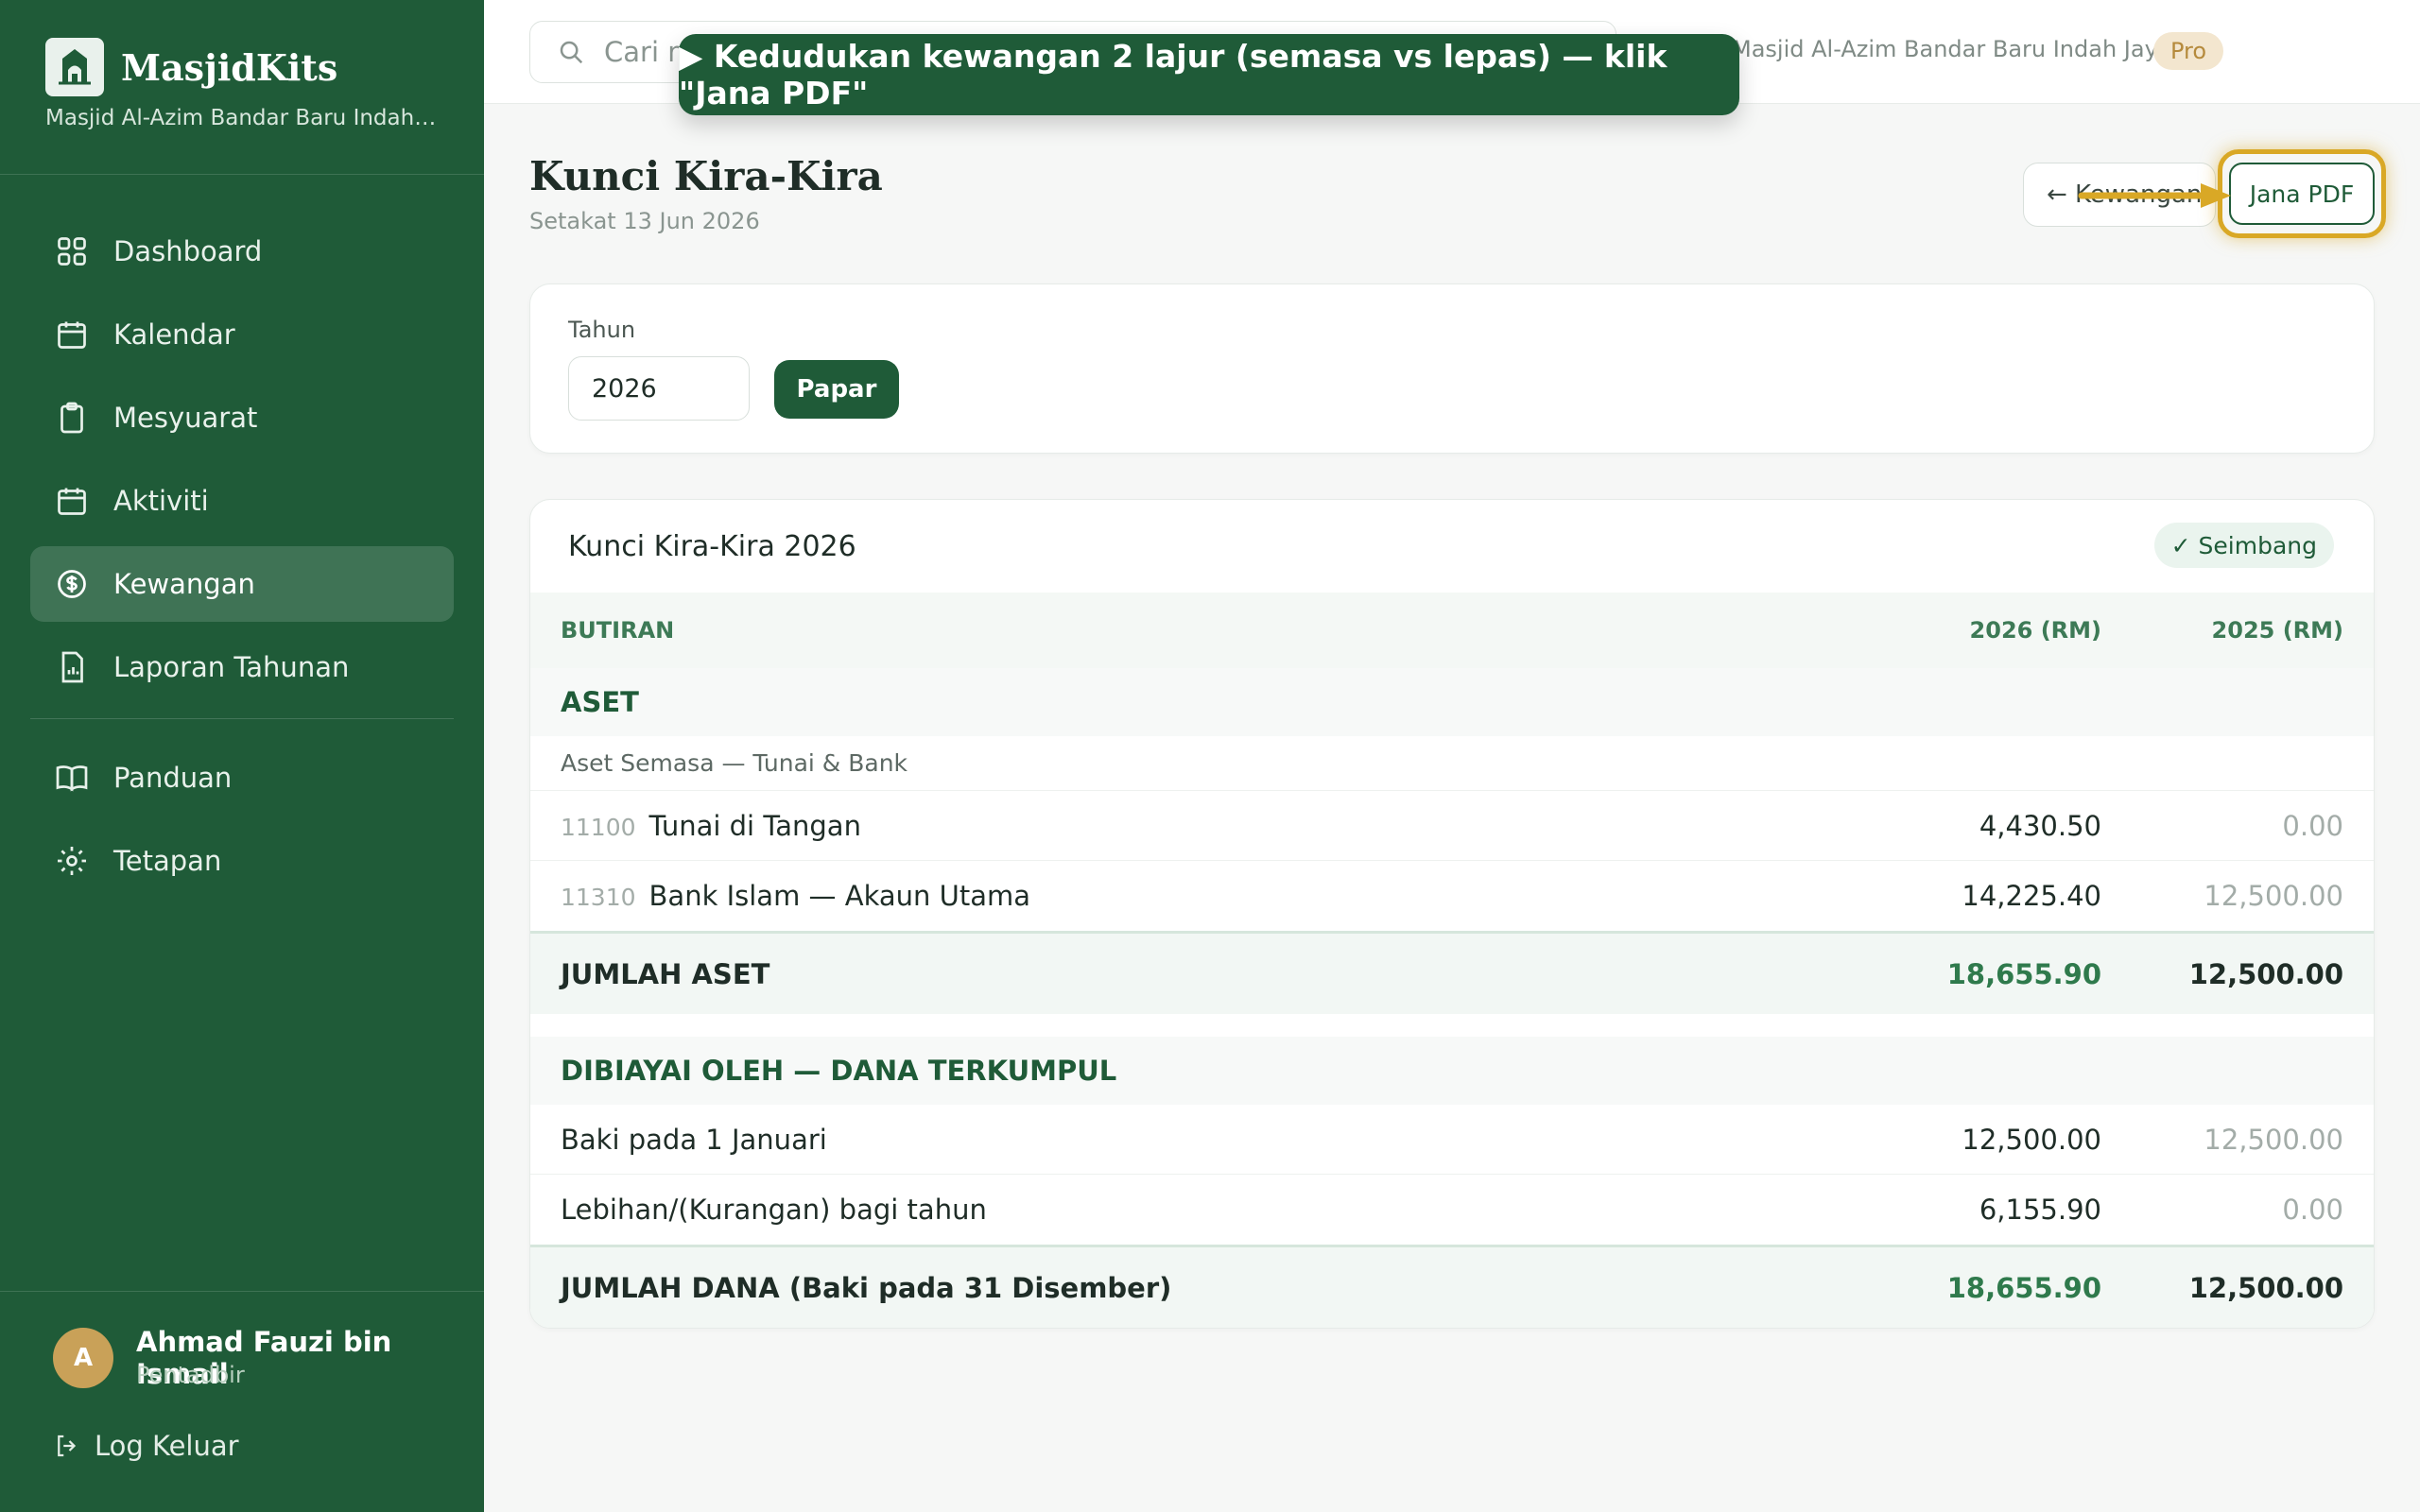  I want to click on generate-pdf-button: Jana PDF, so click(2302, 194).